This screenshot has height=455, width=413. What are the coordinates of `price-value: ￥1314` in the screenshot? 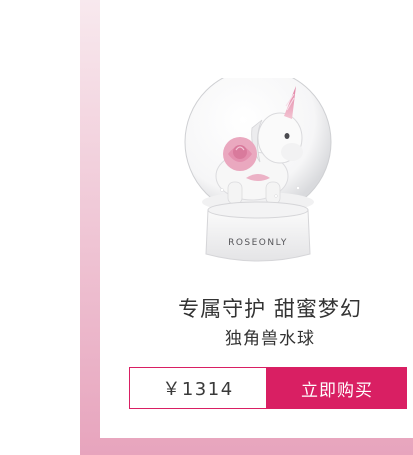 It's located at (198, 389).